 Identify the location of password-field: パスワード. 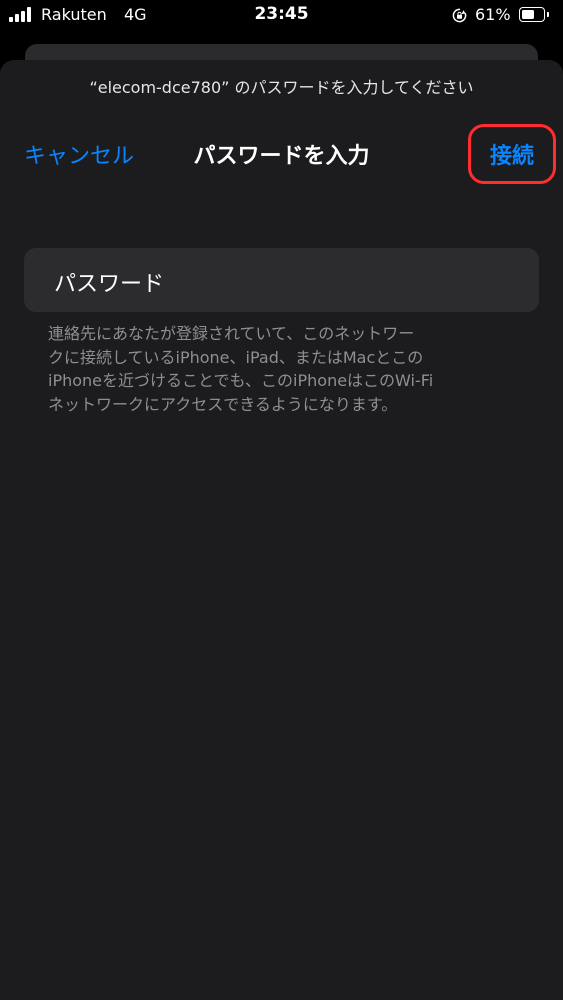
(281, 280).